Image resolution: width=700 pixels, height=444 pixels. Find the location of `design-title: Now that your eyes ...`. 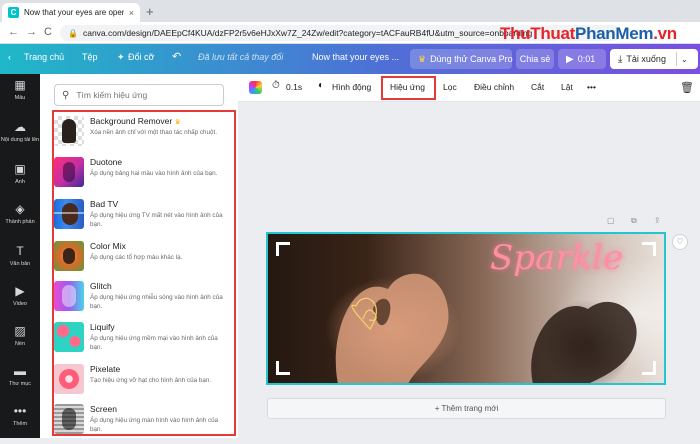

design-title: Now that your eyes ... is located at coordinates (355, 57).